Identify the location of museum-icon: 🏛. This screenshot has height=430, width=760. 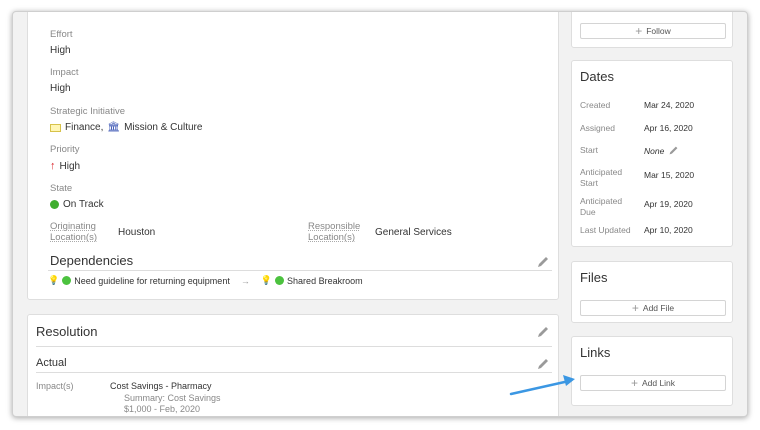
(114, 127).